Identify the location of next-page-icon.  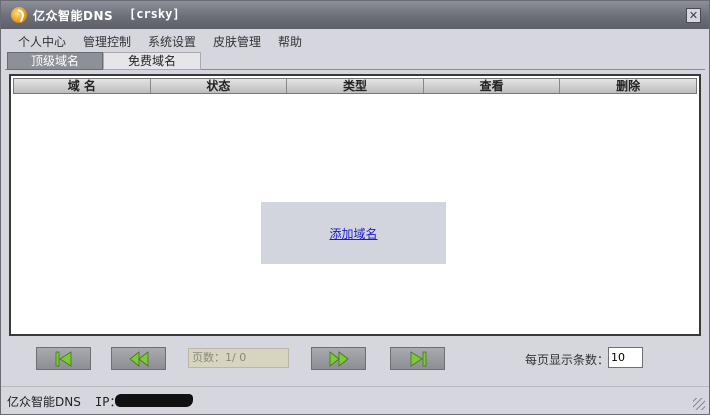
(339, 358).